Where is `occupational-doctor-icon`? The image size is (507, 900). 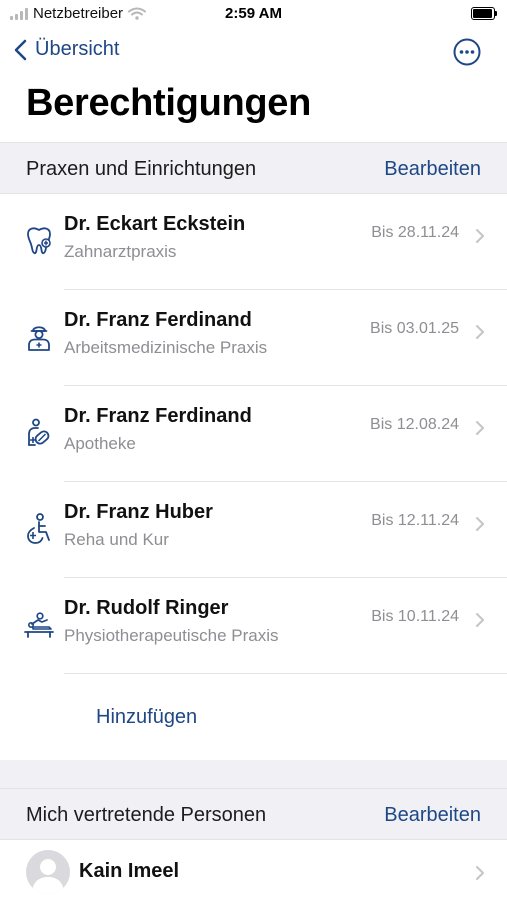
occupational-doctor-icon is located at coordinates (39, 338).